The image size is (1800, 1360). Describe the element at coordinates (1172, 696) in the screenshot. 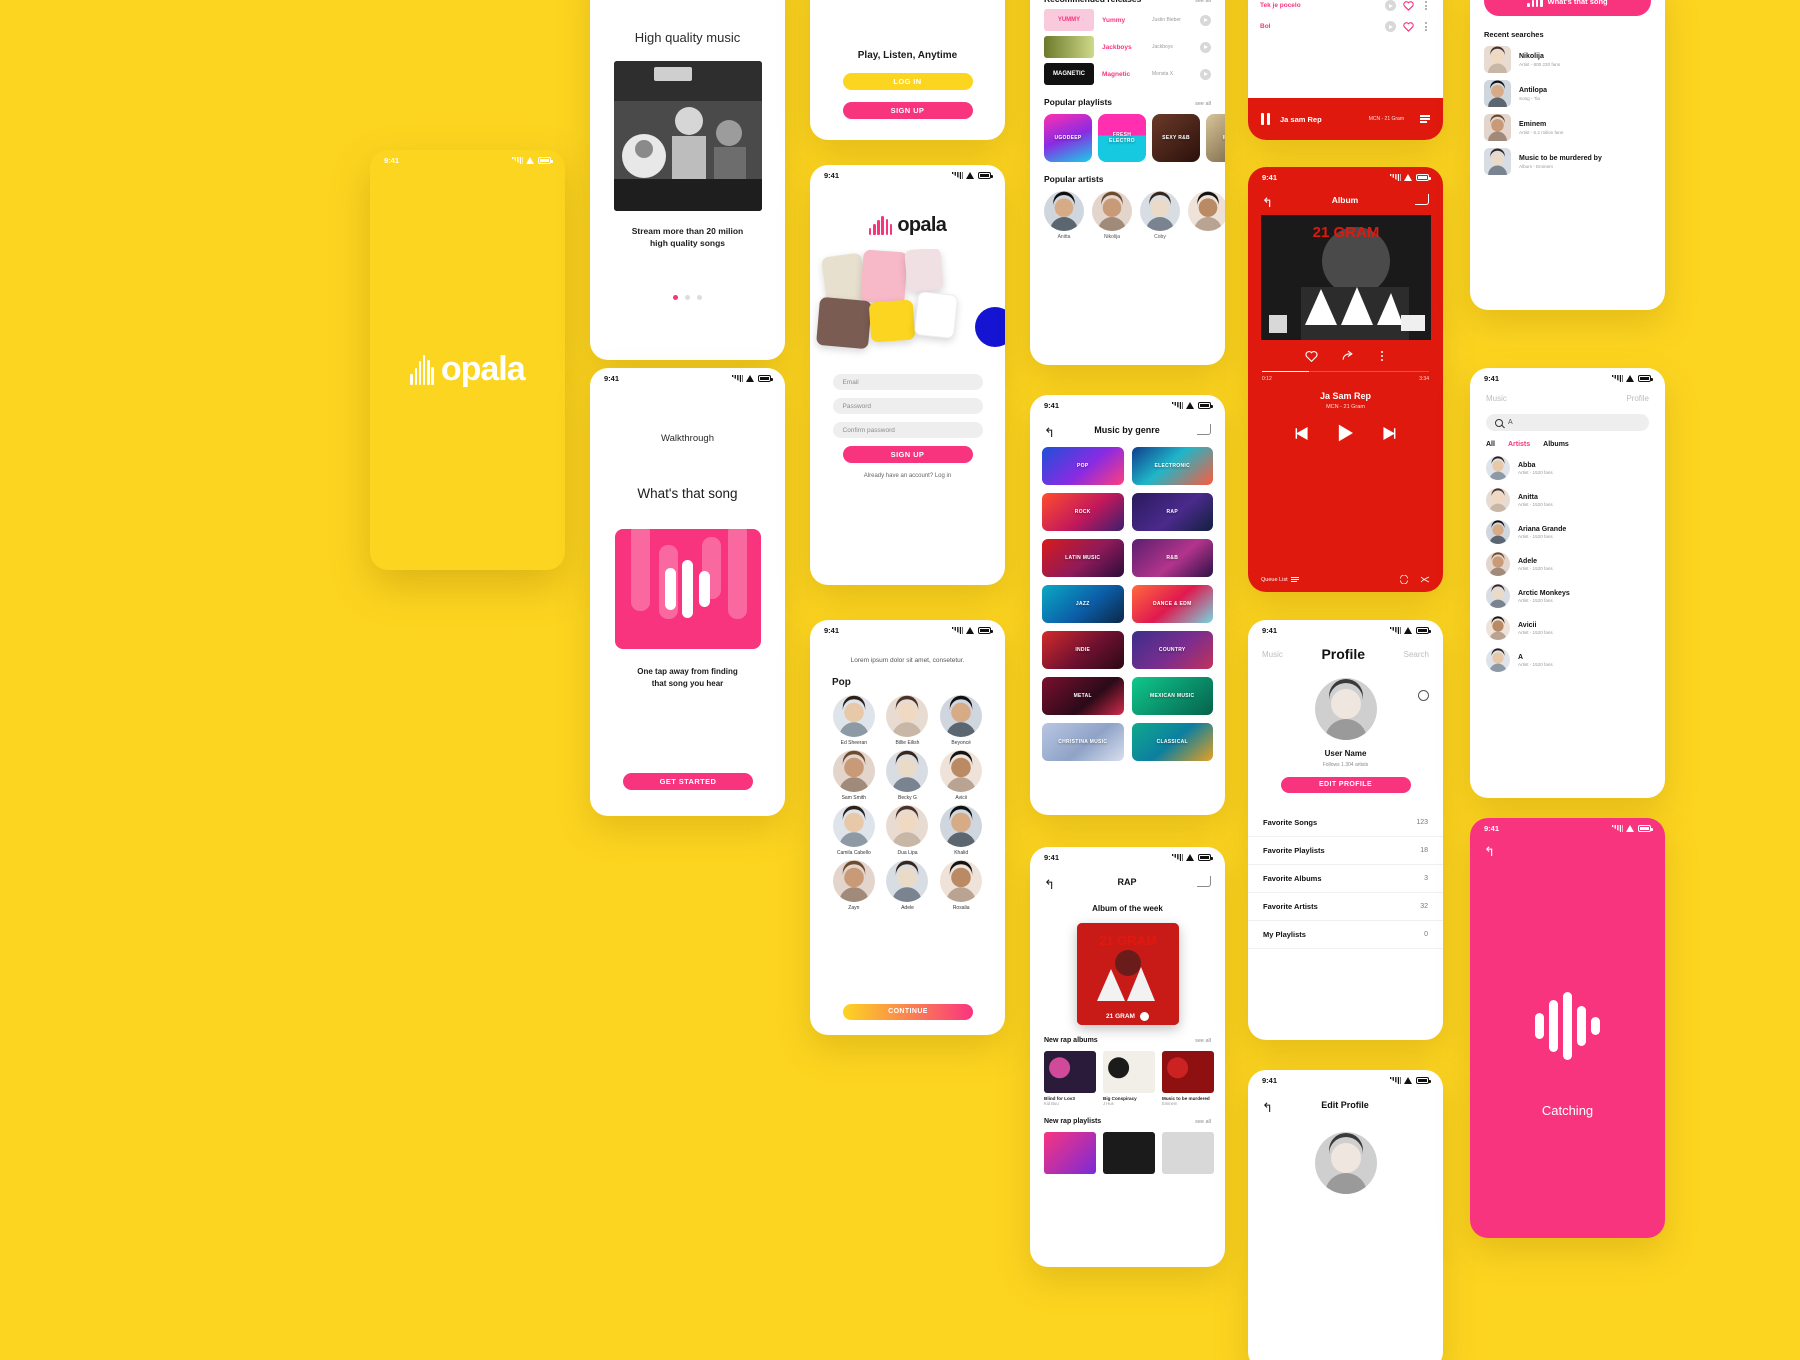

I see `genre-tile: MEXICAN MUSIC` at that location.